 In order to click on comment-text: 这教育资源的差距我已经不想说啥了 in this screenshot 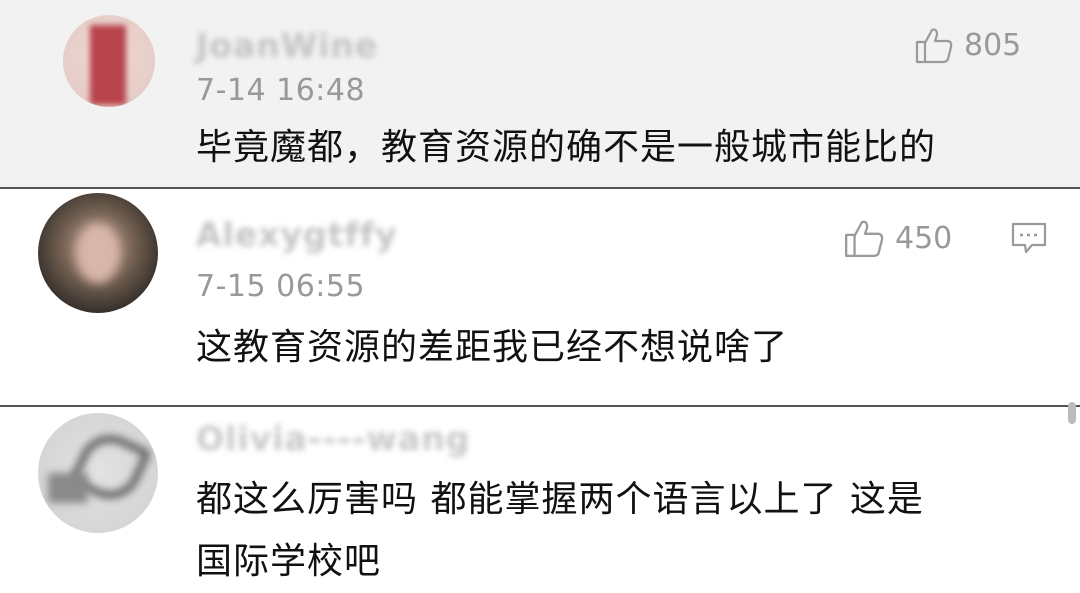, I will do `click(492, 347)`.